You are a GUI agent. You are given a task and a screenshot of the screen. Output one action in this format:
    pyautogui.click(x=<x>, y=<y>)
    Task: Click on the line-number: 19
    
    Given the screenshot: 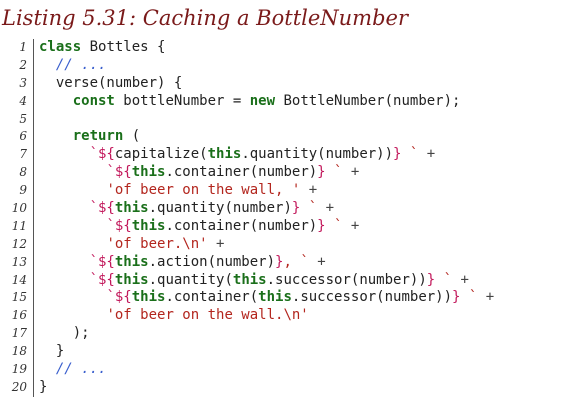 What is the action you would take?
    pyautogui.click(x=19, y=369)
    